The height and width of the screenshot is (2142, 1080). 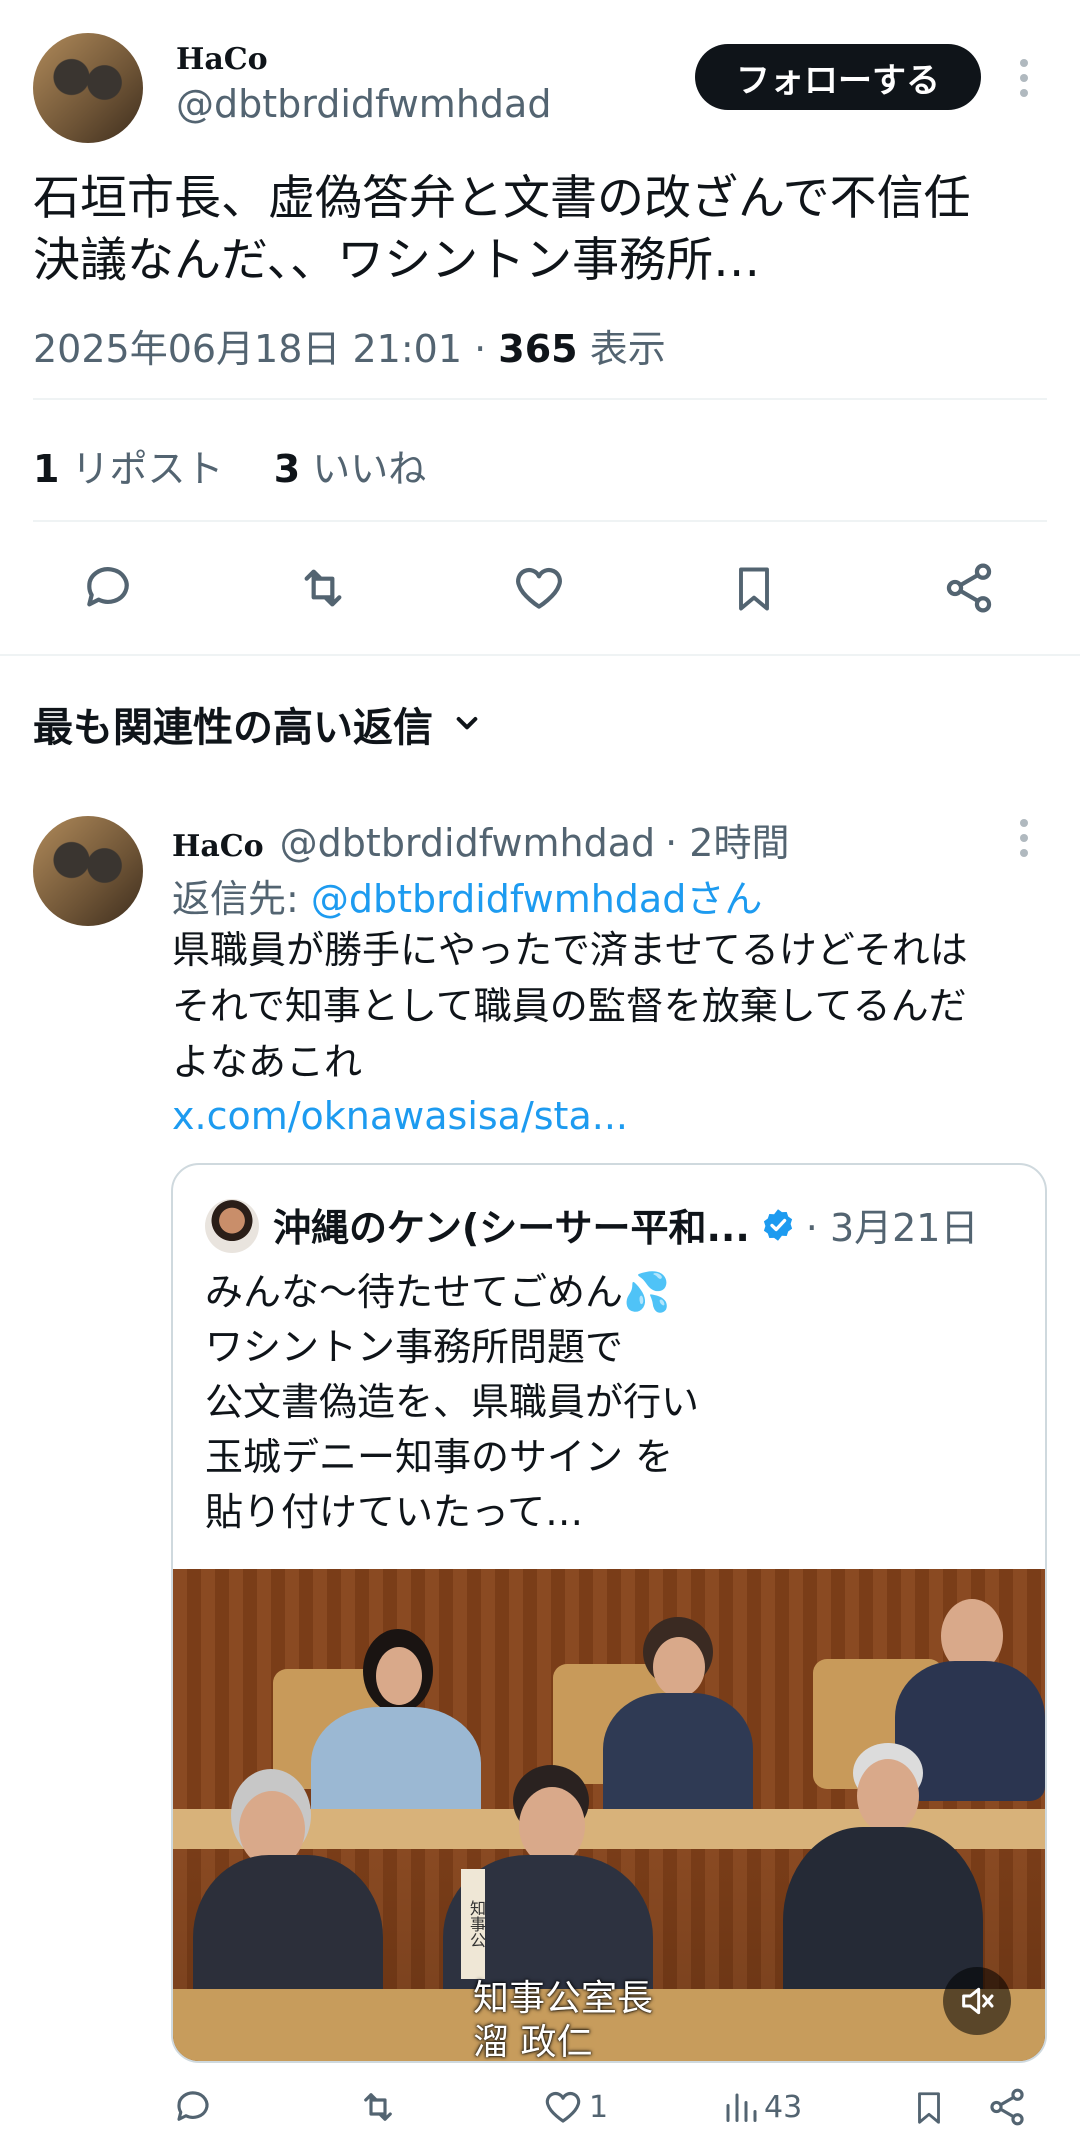 What do you see at coordinates (533, 2042) in the screenshot?
I see `video-caption-name: 溜 政仁` at bounding box center [533, 2042].